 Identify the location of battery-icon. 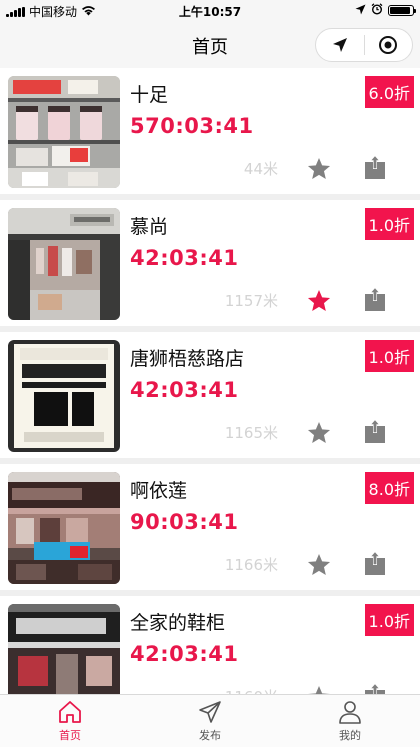
(402, 10).